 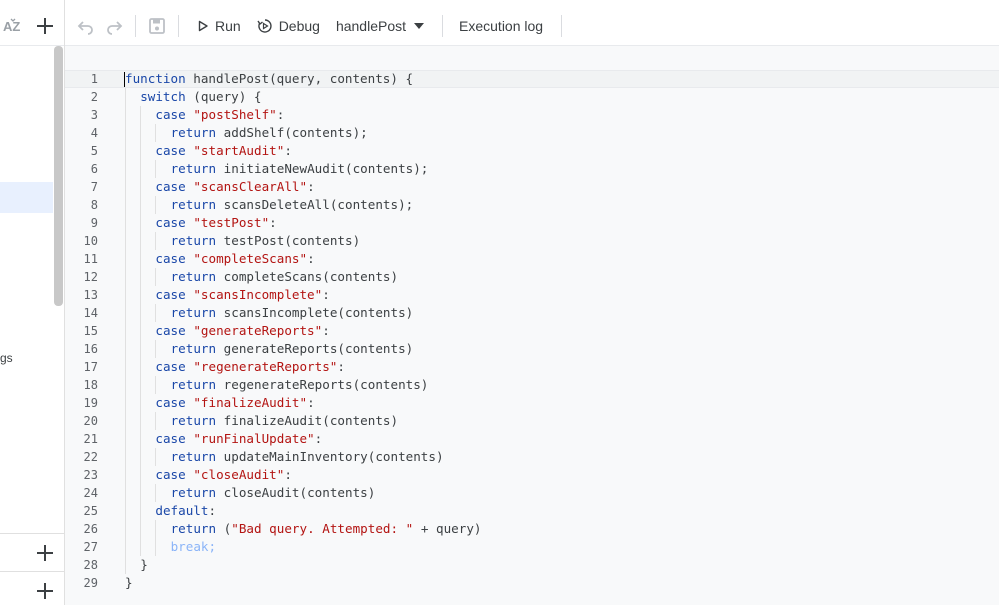 I want to click on line-number: 8, so click(x=94, y=205).